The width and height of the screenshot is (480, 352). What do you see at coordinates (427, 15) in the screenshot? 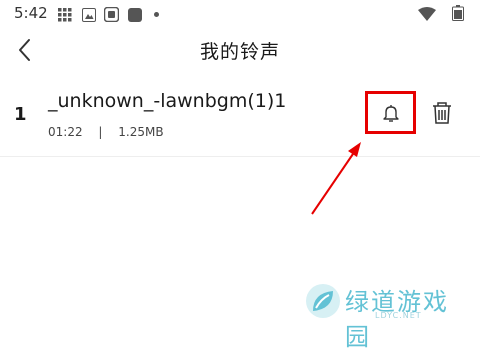
I see `wifi-icon` at bounding box center [427, 15].